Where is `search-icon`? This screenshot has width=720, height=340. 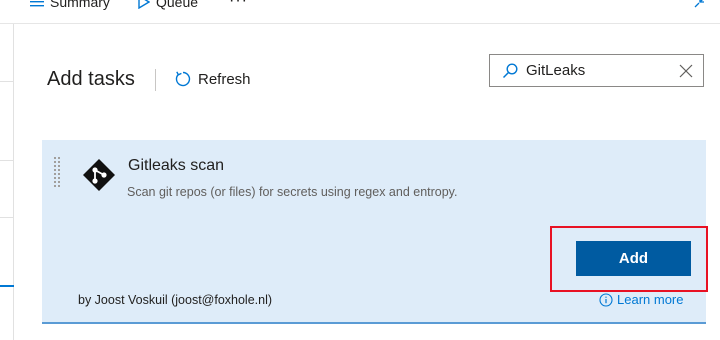 search-icon is located at coordinates (510, 70).